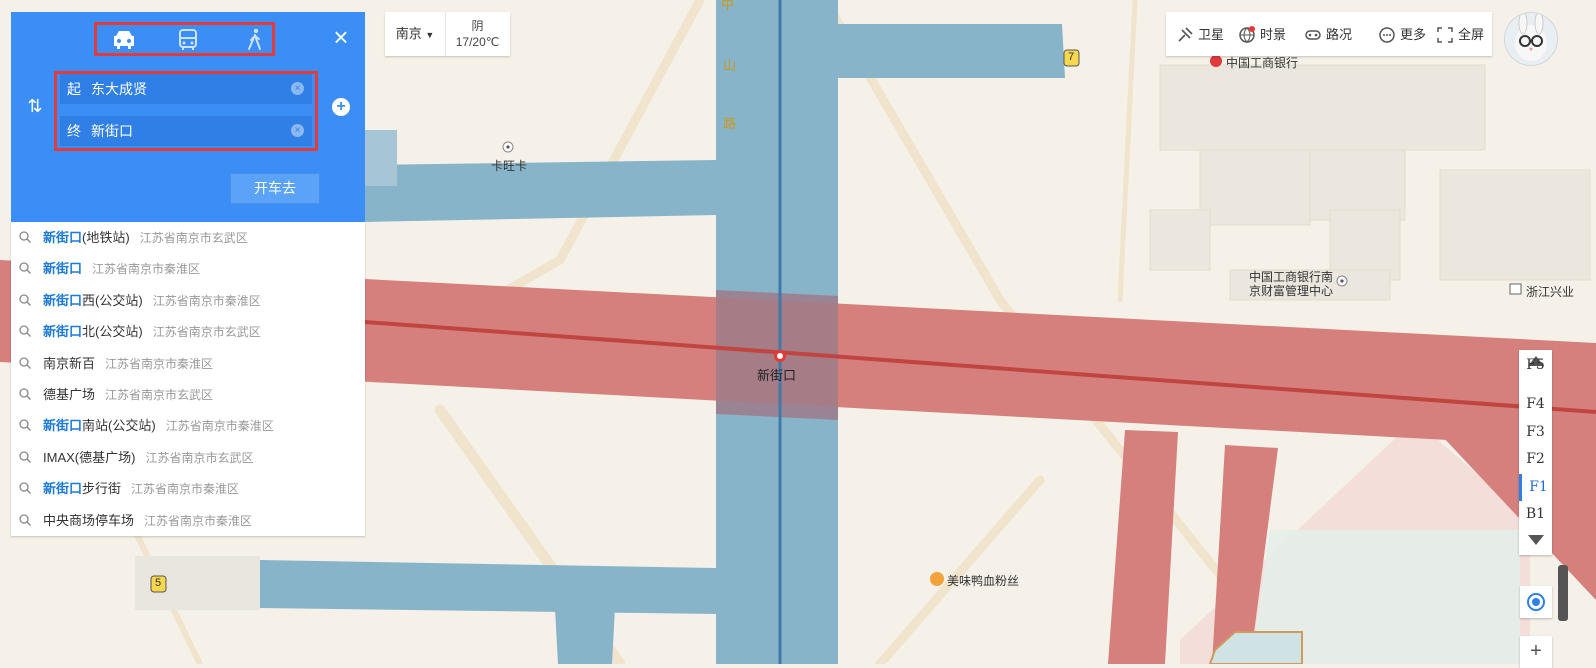 Image resolution: width=1596 pixels, height=668 pixels. I want to click on mode-bus-button, so click(188, 40).